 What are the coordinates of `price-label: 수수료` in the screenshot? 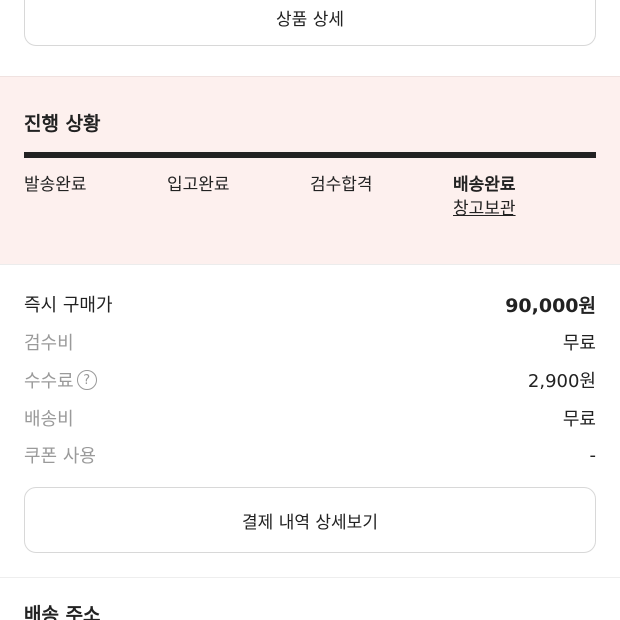 It's located at (49, 381).